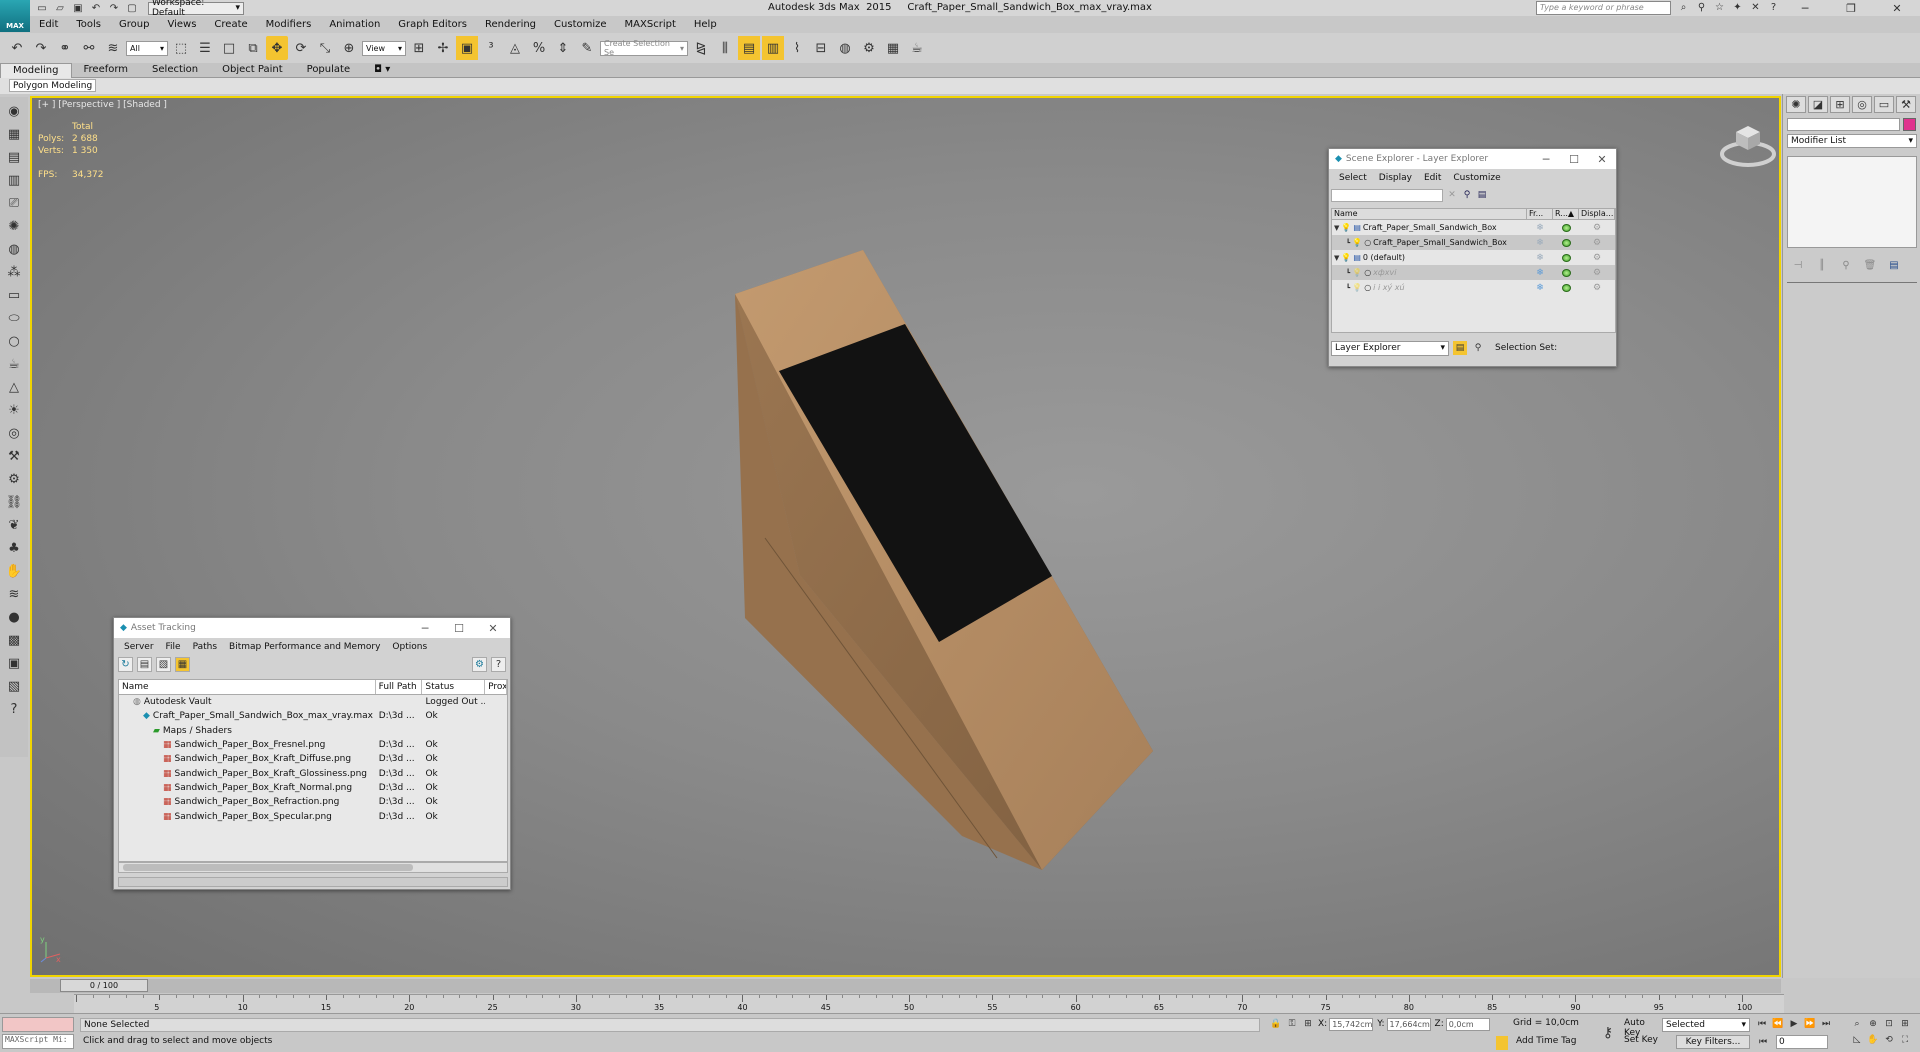  What do you see at coordinates (493, 628) in the screenshot?
I see `close-icon: ✕` at bounding box center [493, 628].